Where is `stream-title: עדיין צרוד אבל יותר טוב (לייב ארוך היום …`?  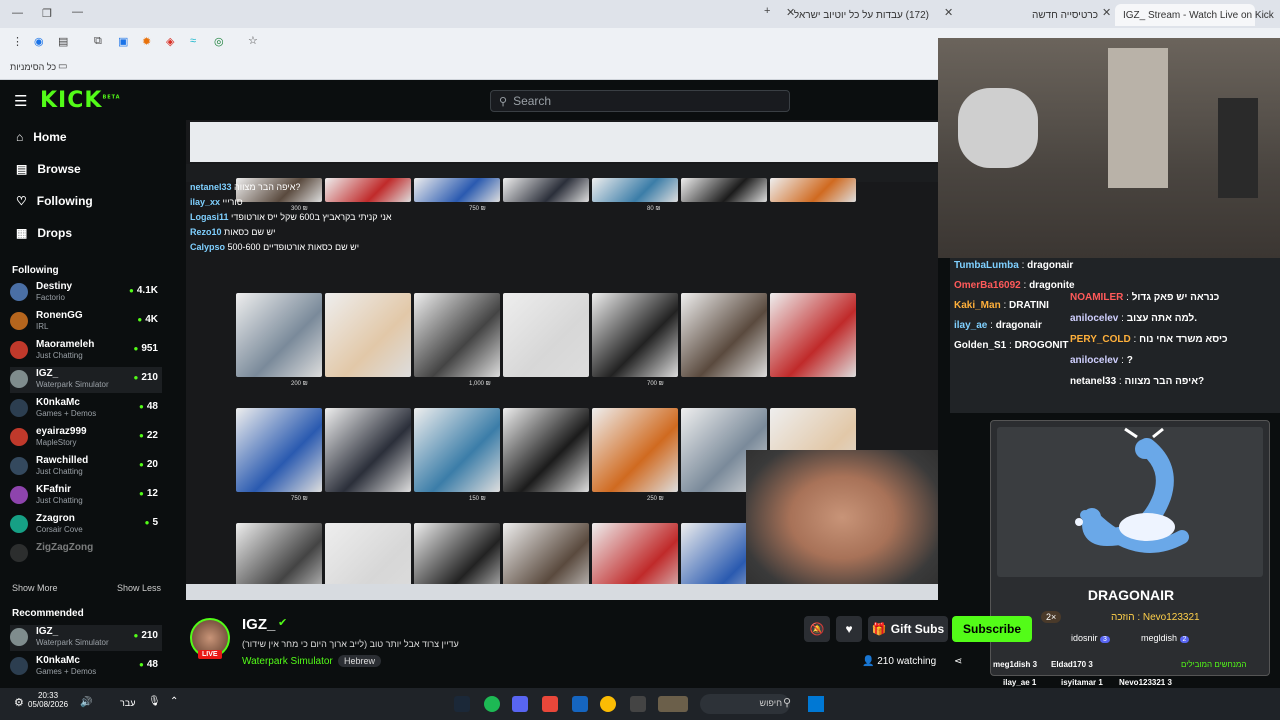
stream-title: עדיין צרוד אבל יותר טוב (לייב ארוך היום … is located at coordinates (350, 644).